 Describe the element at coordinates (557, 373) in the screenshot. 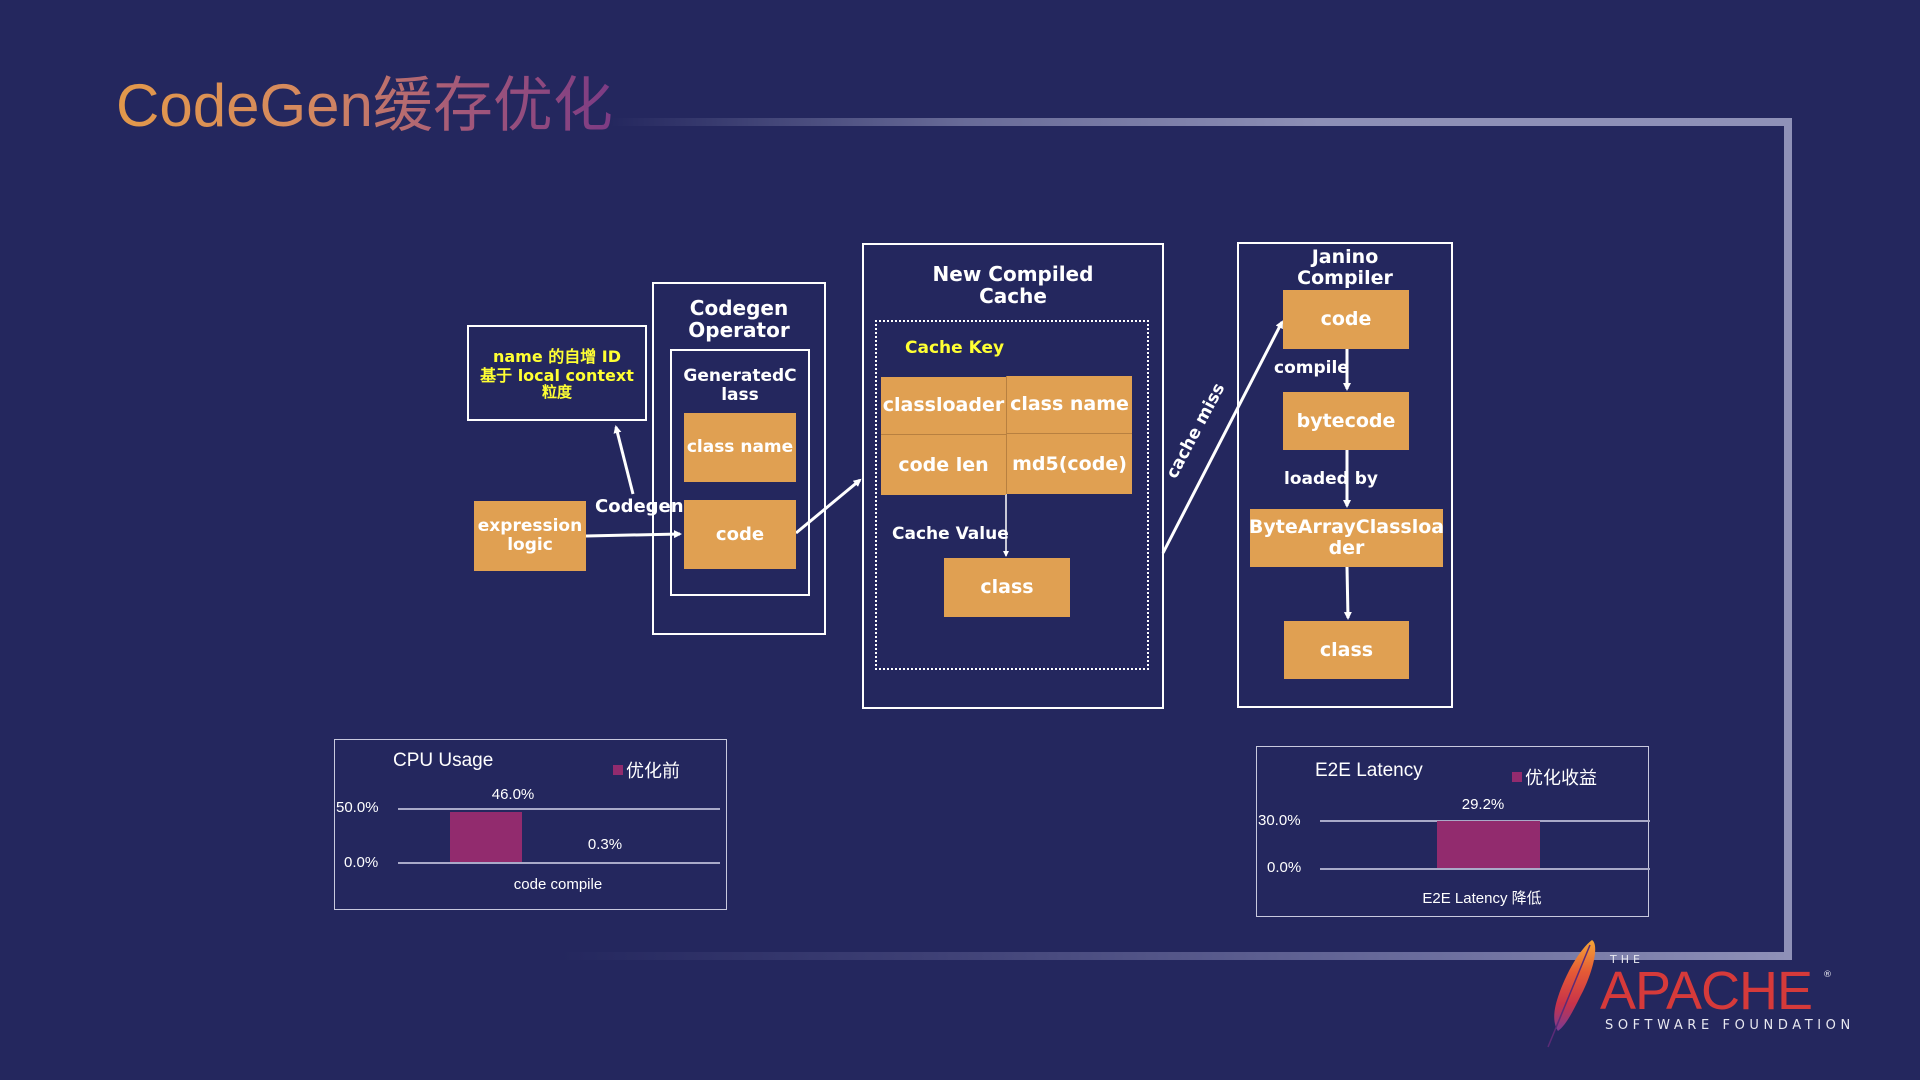

I see `annotation-box: name 的自增 ID 基于 local context 粒度` at that location.